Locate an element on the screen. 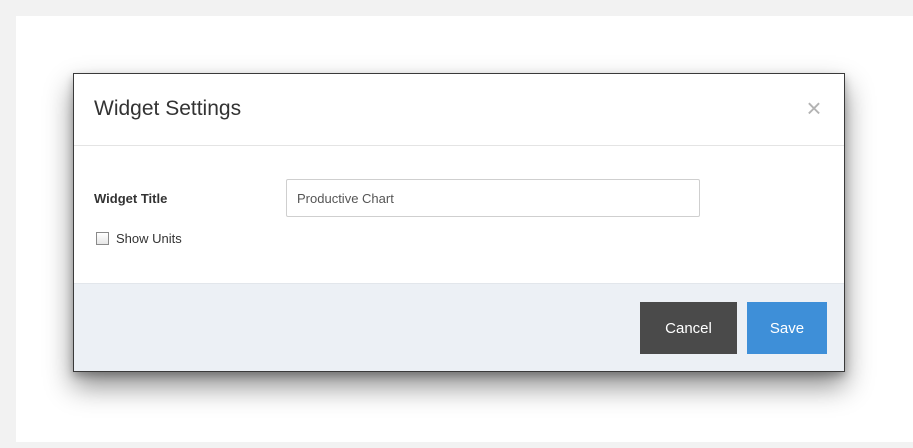 The width and height of the screenshot is (913, 448). dialog-header: Widget Settings × is located at coordinates (459, 110).